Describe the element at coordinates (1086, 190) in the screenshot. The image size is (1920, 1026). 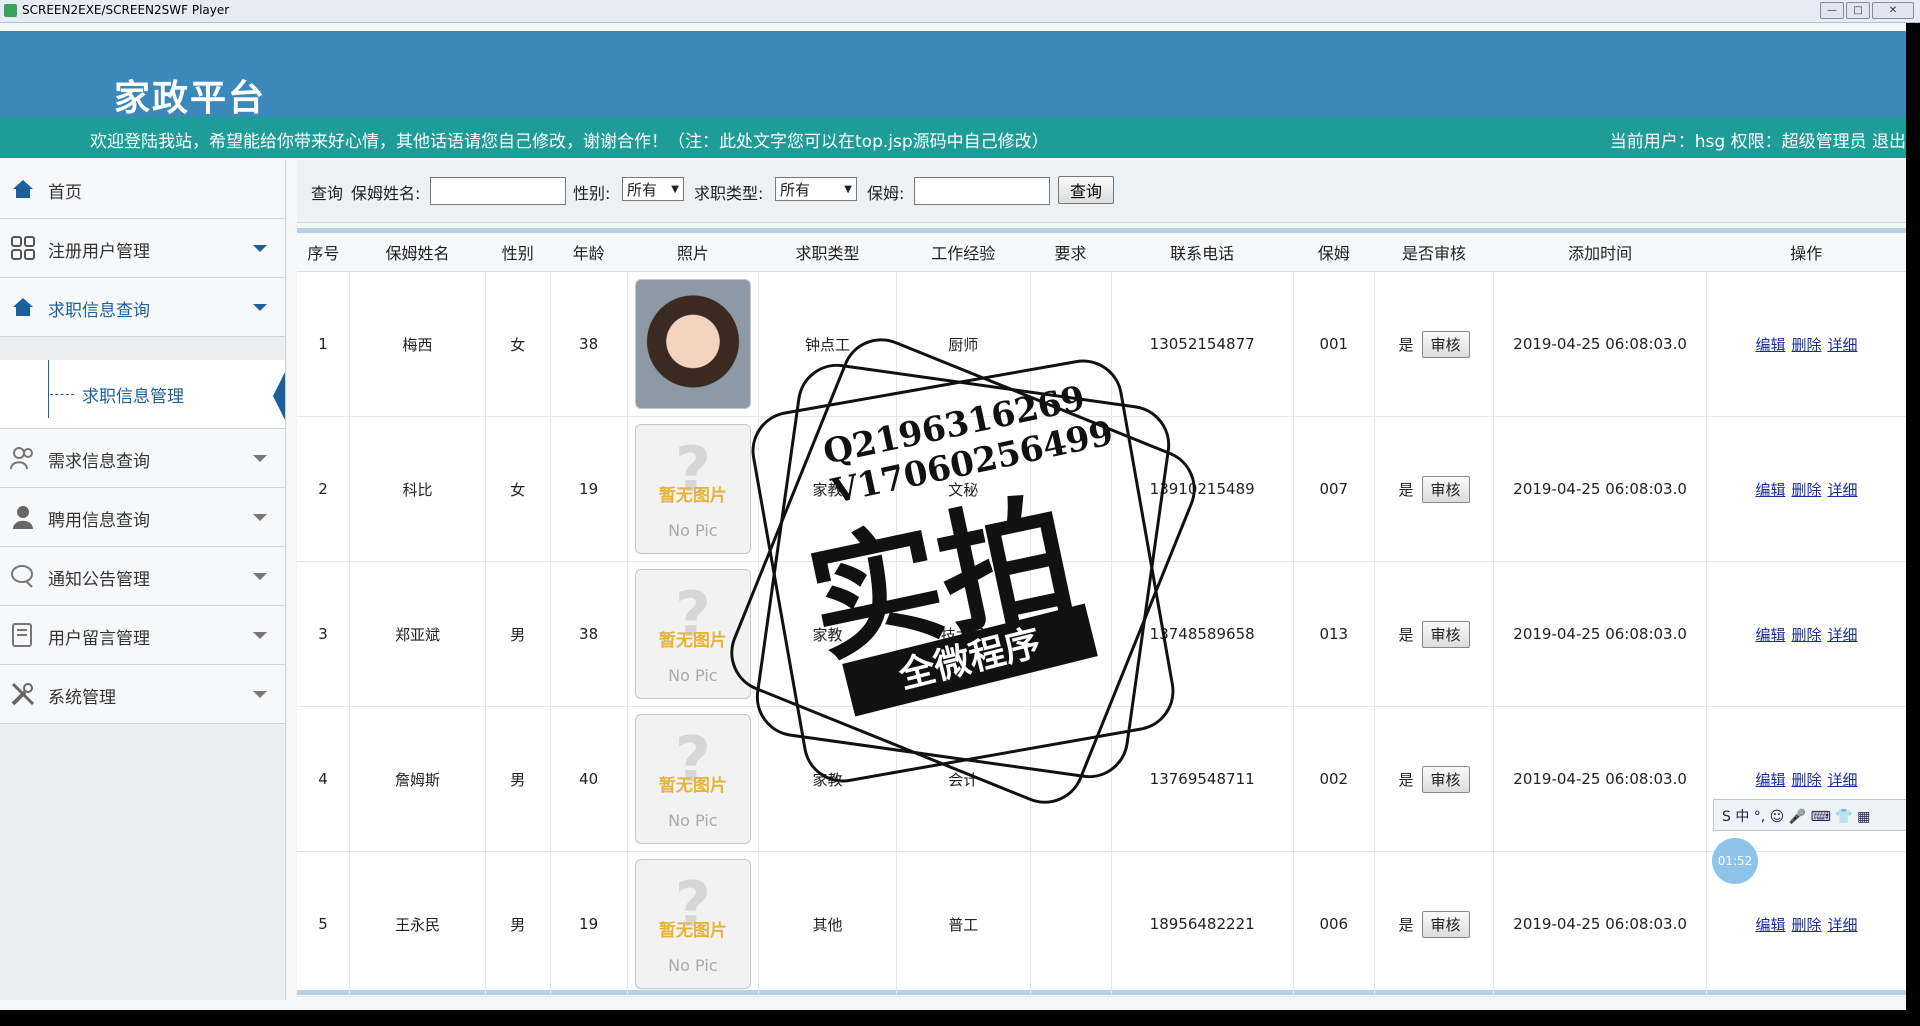
I see `search-button: 查询` at that location.